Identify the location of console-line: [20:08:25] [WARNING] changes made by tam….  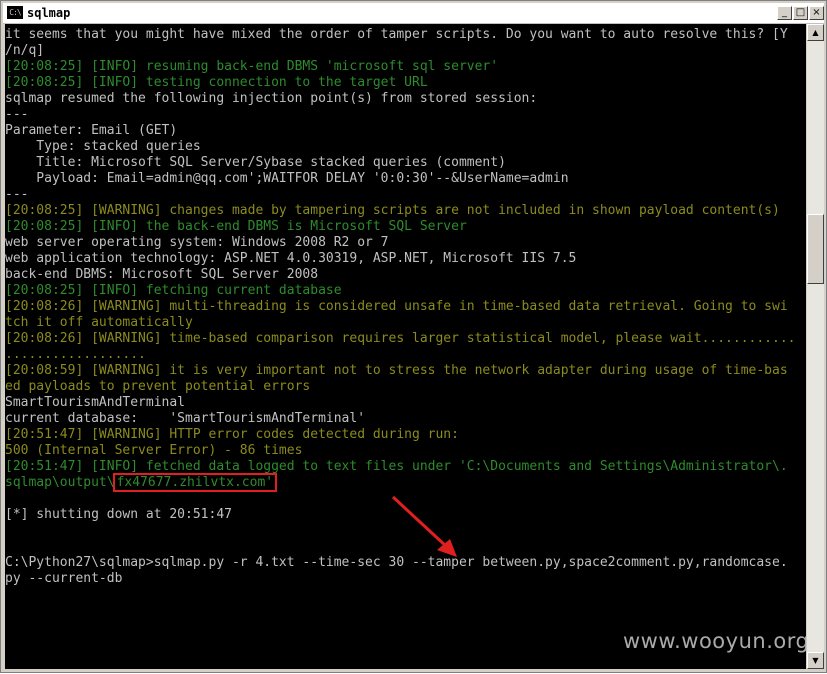
(400, 211).